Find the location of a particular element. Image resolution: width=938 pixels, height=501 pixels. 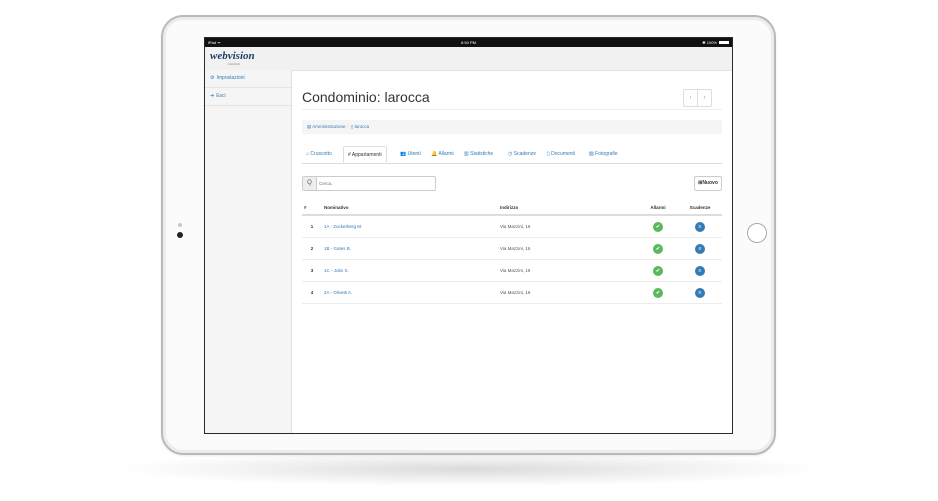

tab-statistiche: ▥ Statistiche is located at coordinates (478, 154).